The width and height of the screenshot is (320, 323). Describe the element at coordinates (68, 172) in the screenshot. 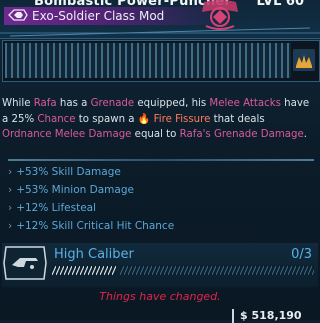

I see `bonus-label: +53% Skill Damage` at that location.